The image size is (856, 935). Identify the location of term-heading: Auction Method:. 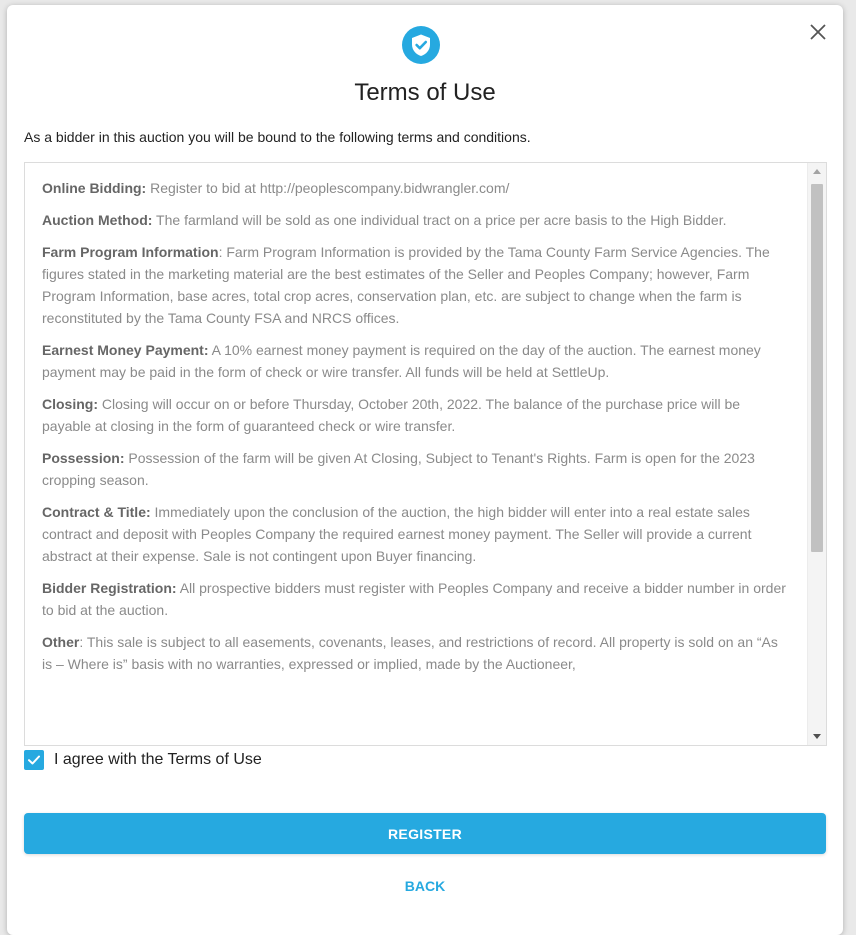
(97, 220).